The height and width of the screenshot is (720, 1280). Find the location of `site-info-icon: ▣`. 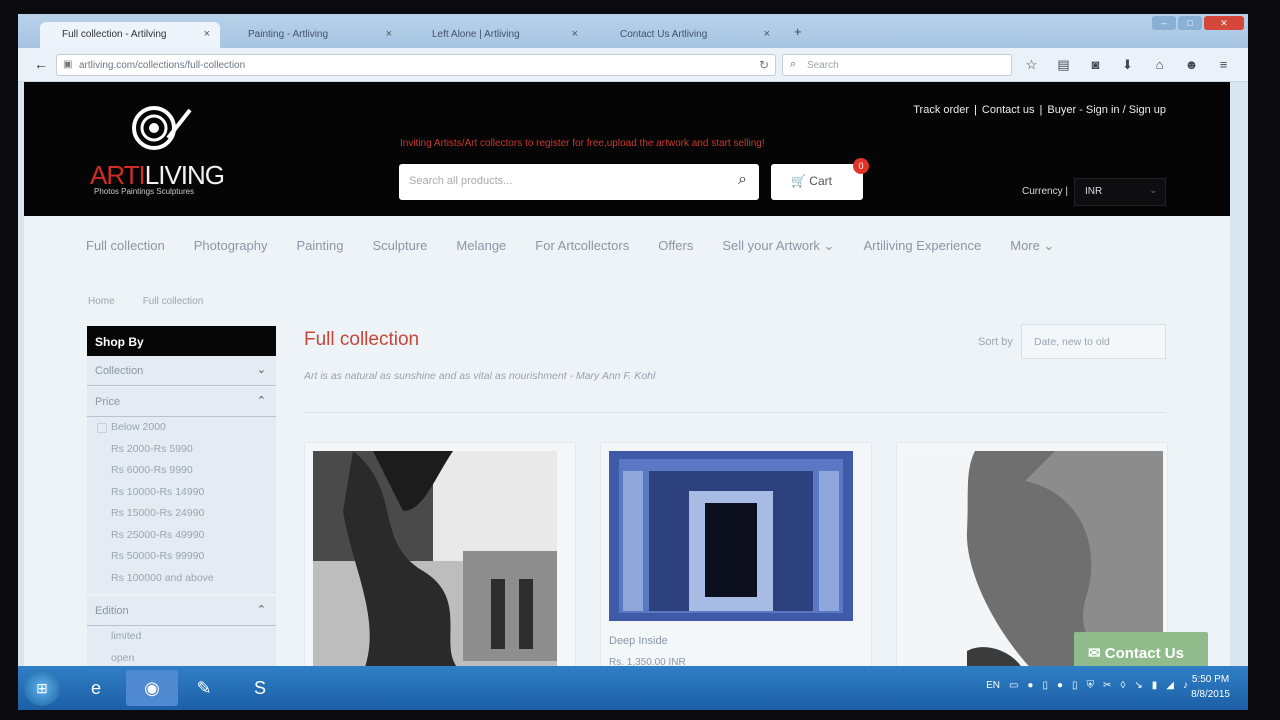

site-info-icon: ▣ is located at coordinates (67, 64).